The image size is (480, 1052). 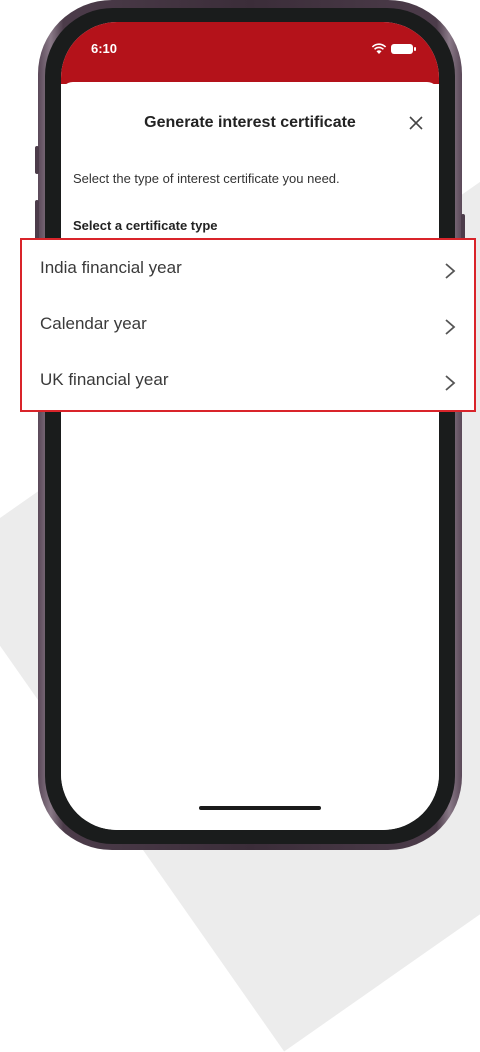 I want to click on option-india-financial-year: India financial year, so click(x=248, y=271).